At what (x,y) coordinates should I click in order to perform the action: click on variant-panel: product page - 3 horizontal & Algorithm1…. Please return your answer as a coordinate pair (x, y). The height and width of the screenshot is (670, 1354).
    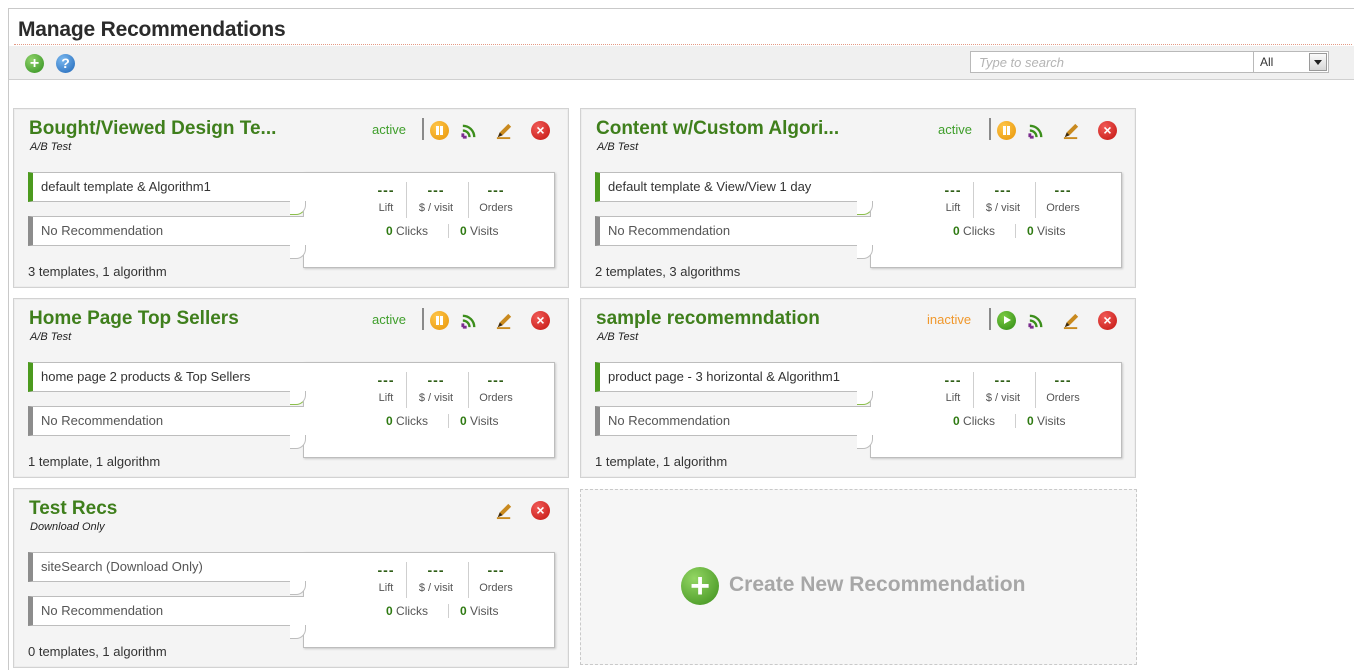
    Looking at the image, I should click on (858, 410).